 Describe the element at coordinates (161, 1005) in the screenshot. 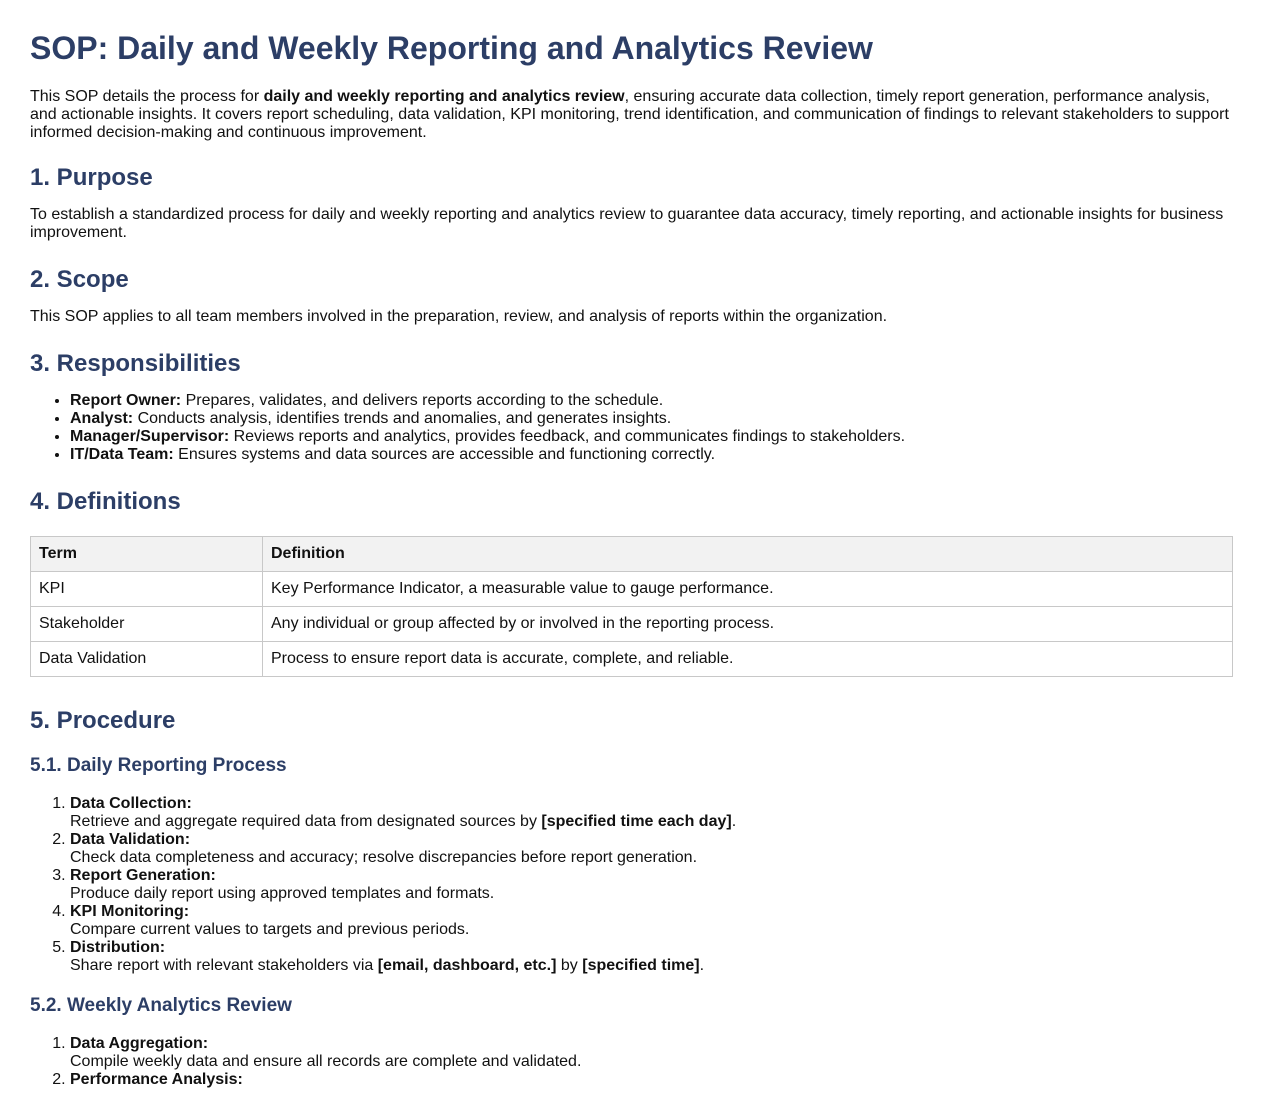

I see `weekly-review-heading: 5.2. Weekly Analytics Review` at that location.